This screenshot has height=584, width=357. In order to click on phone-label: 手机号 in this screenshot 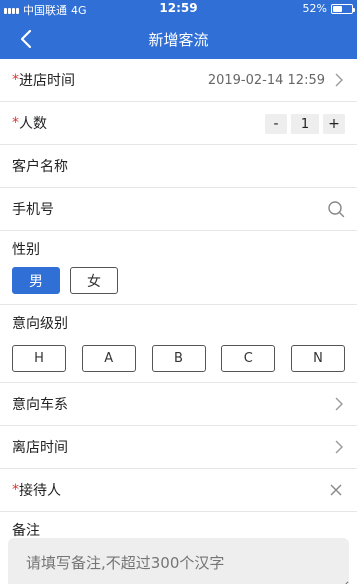, I will do `click(33, 210)`.